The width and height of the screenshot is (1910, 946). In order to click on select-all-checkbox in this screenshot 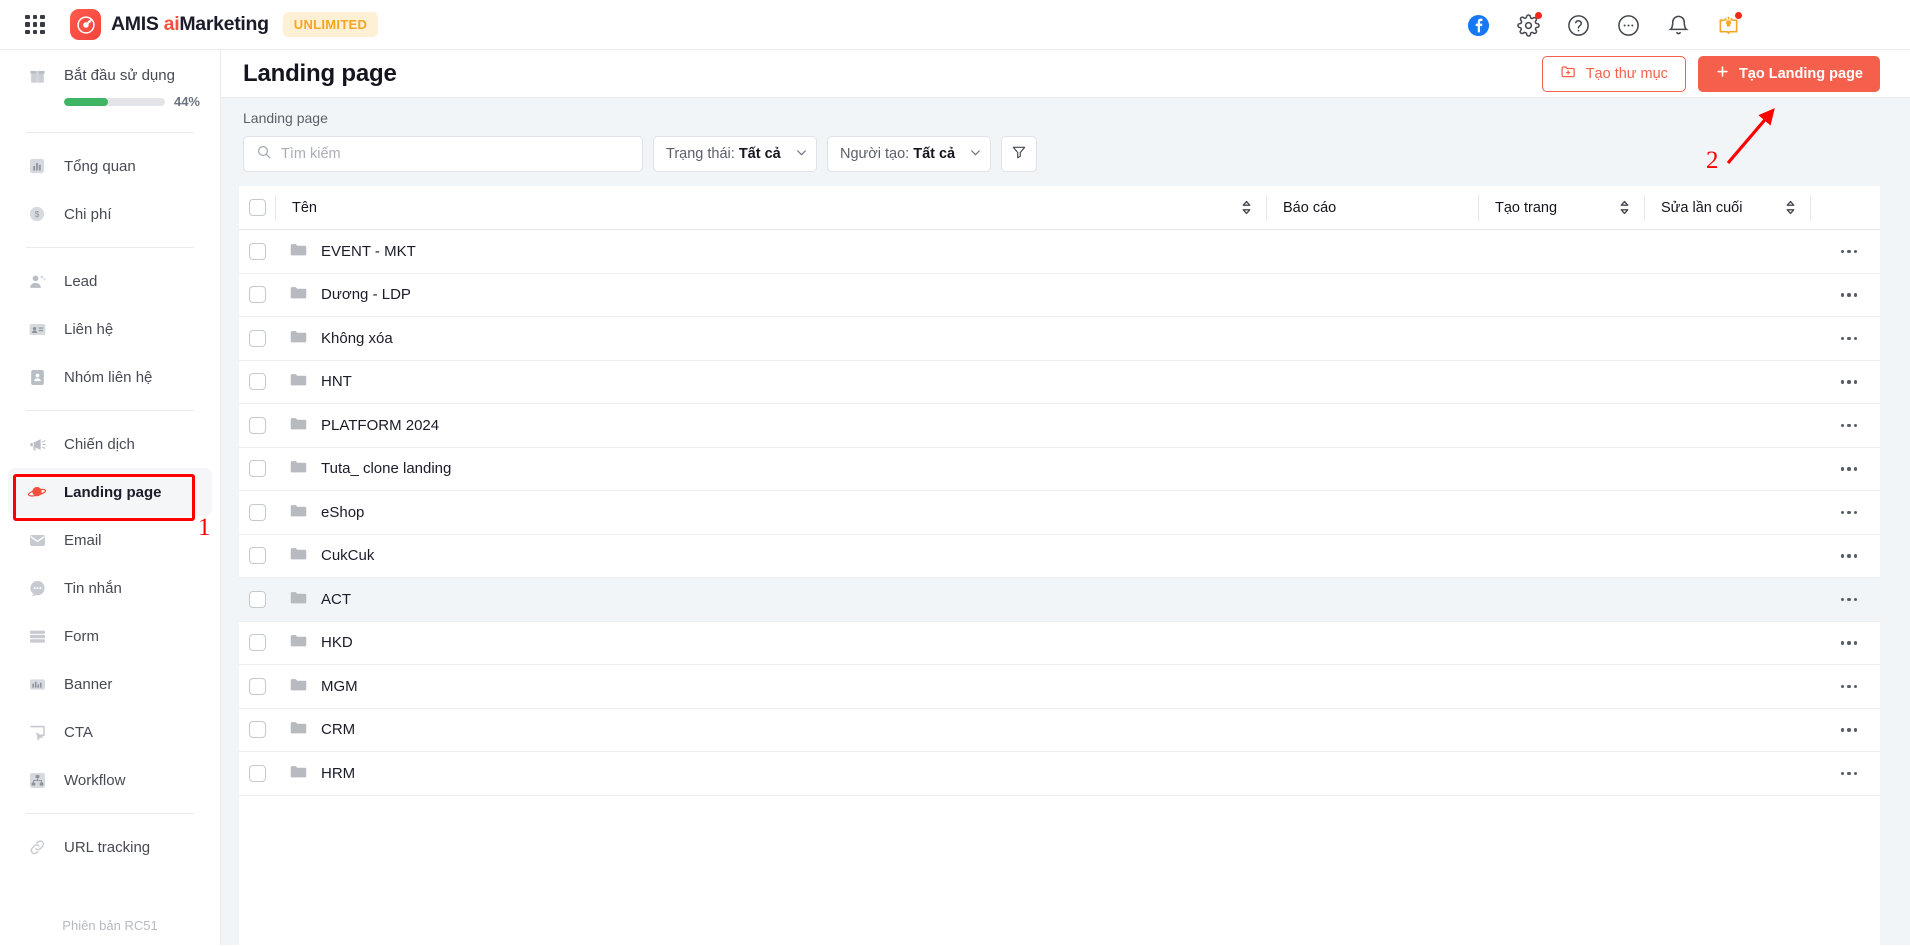, I will do `click(257, 207)`.